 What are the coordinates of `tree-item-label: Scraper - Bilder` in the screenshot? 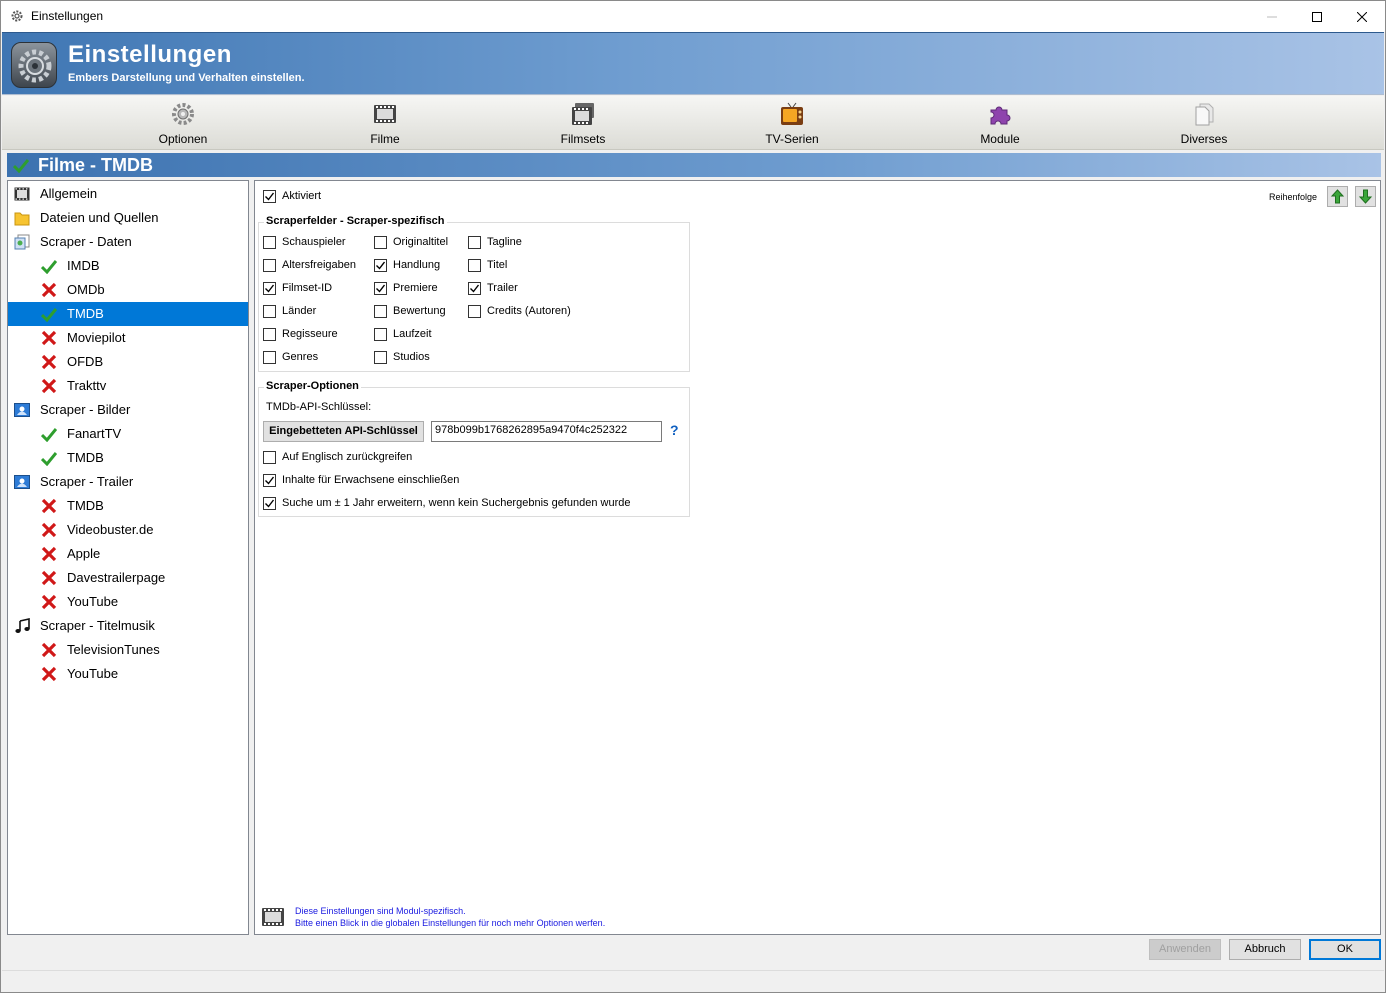 It's located at (85, 409).